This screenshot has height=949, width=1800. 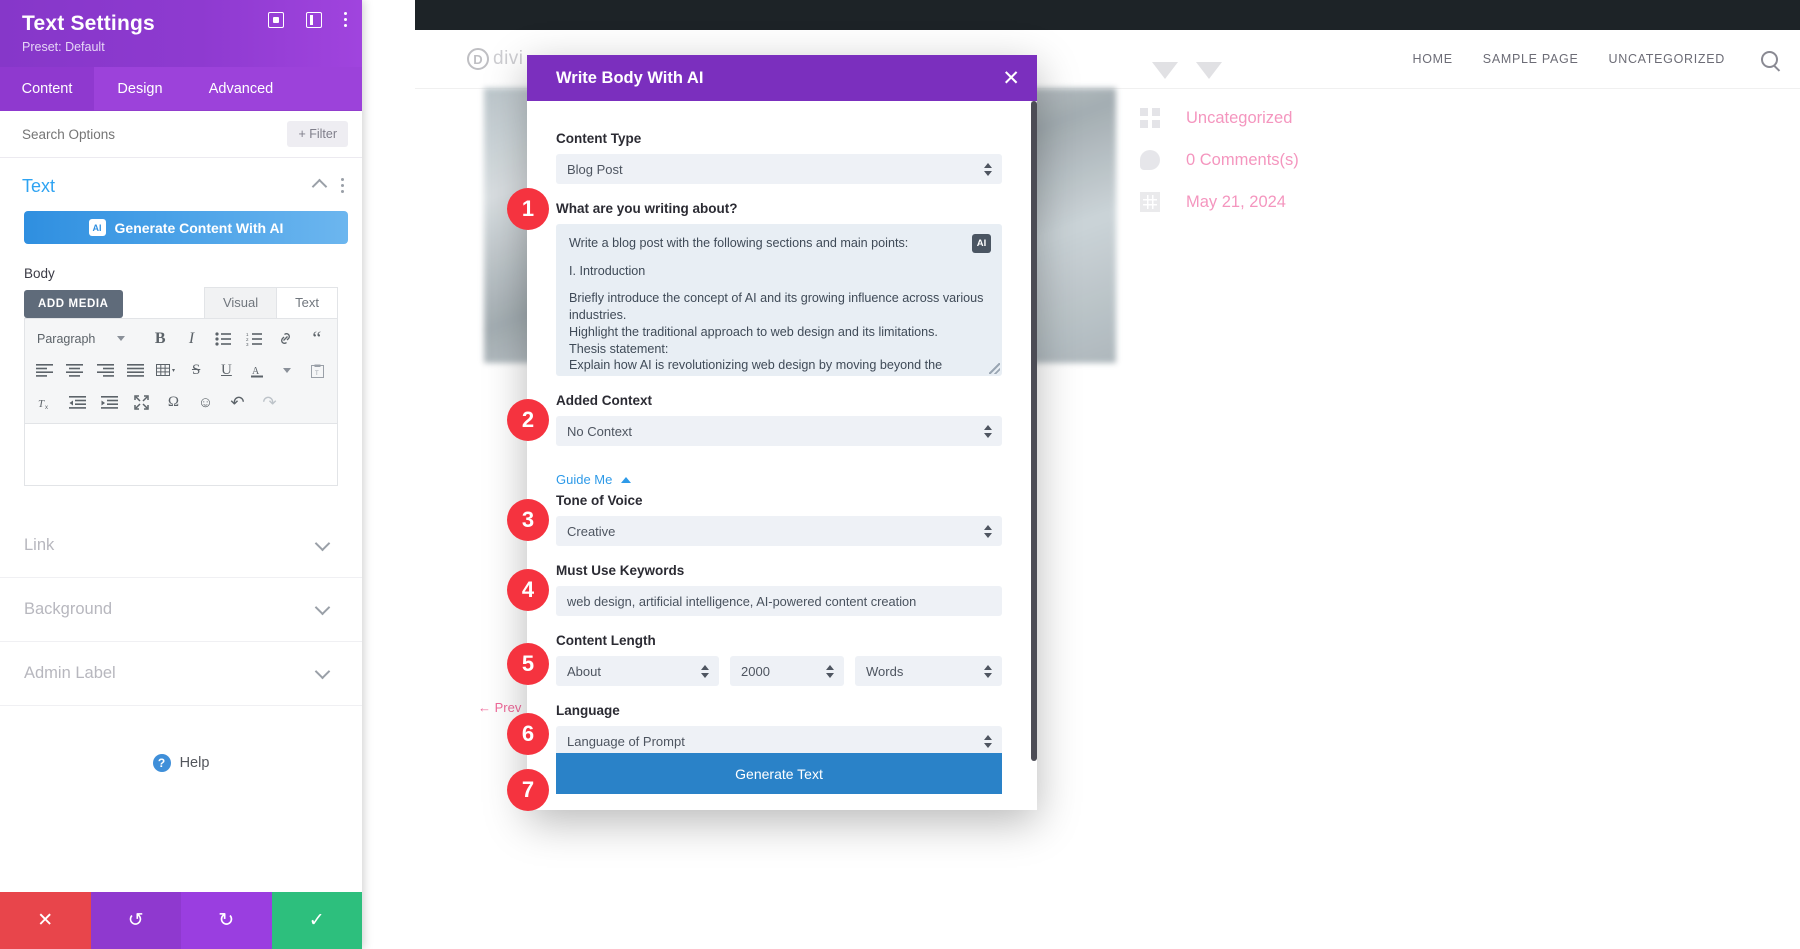 I want to click on bulleted-list-icon, so click(x=223, y=338).